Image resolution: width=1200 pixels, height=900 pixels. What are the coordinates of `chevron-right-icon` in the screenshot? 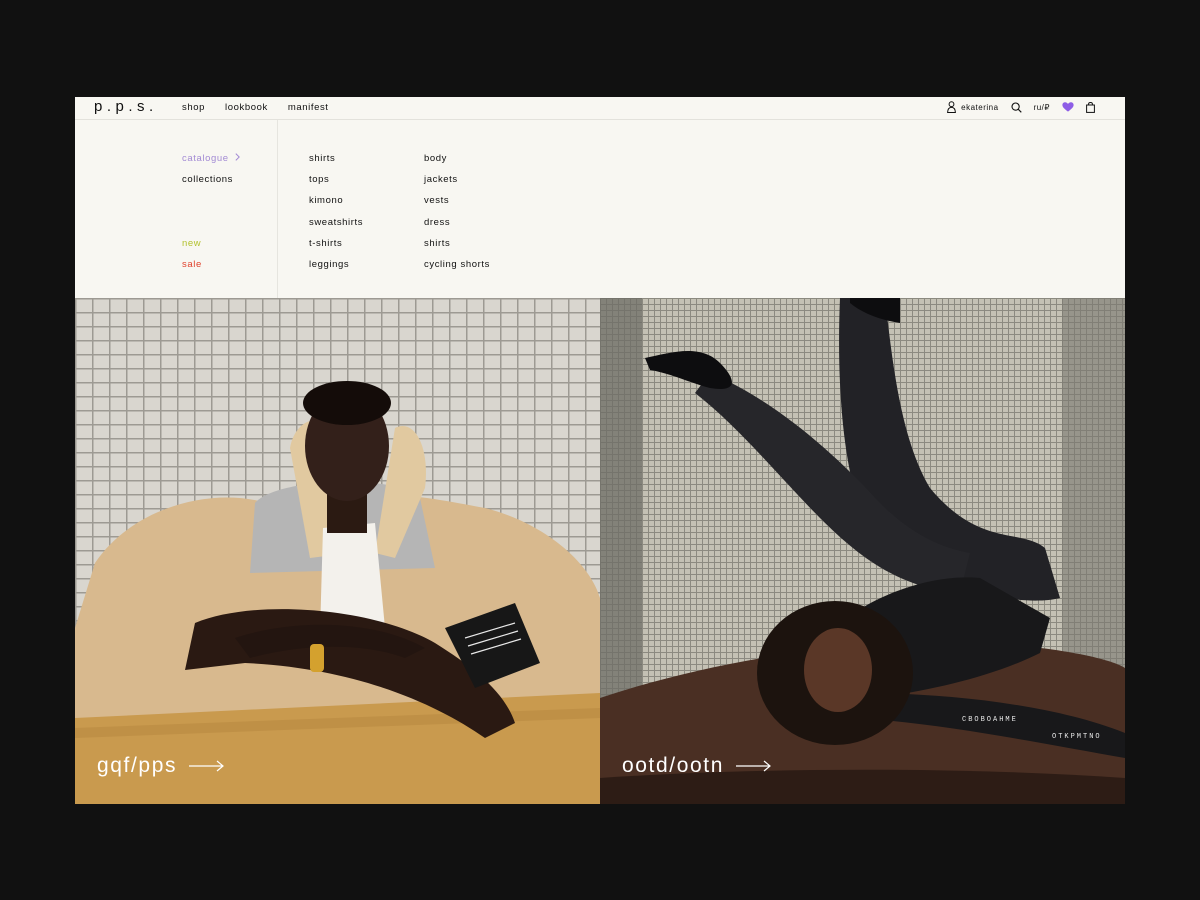 It's located at (237, 158).